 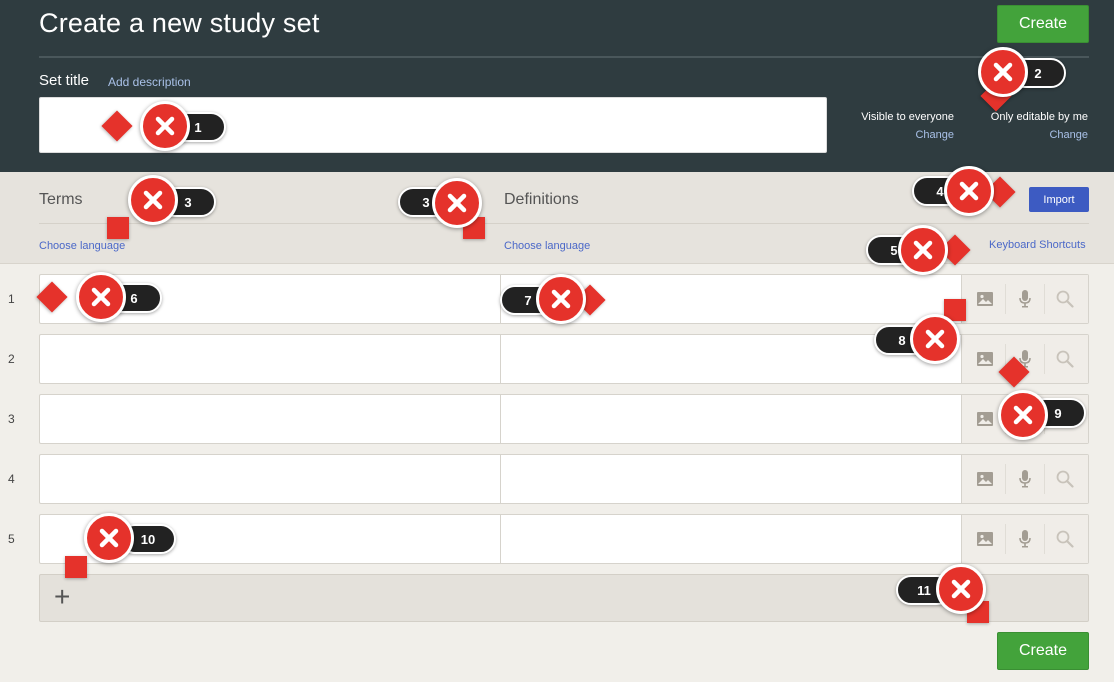 I want to click on visibility-change-link: Change, so click(x=934, y=135).